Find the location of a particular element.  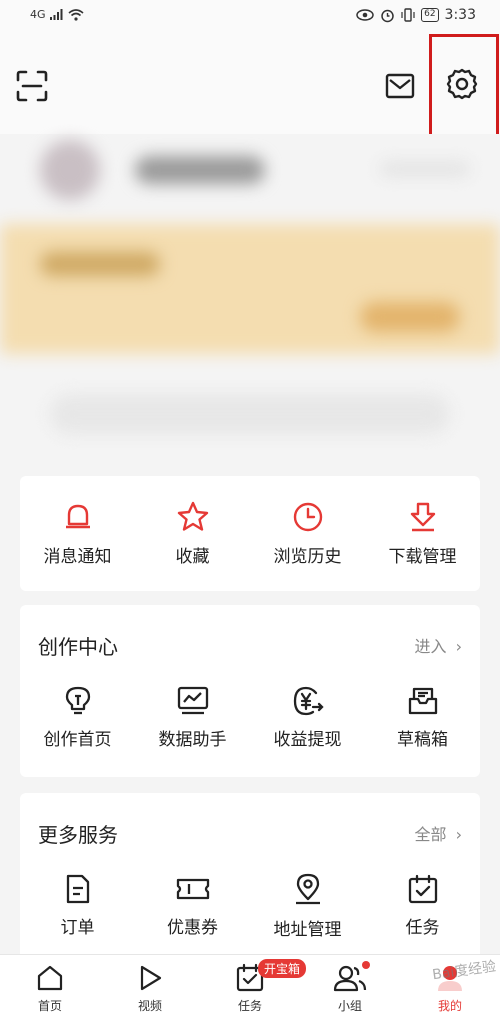

downloads-button: 下载管理 is located at coordinates (422, 533).